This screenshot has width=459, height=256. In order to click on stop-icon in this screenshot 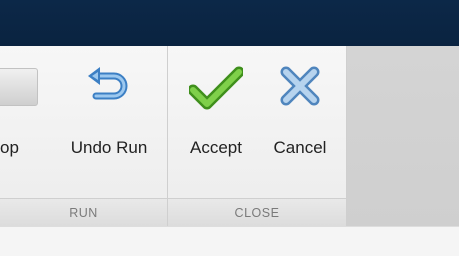, I will do `click(19, 87)`.